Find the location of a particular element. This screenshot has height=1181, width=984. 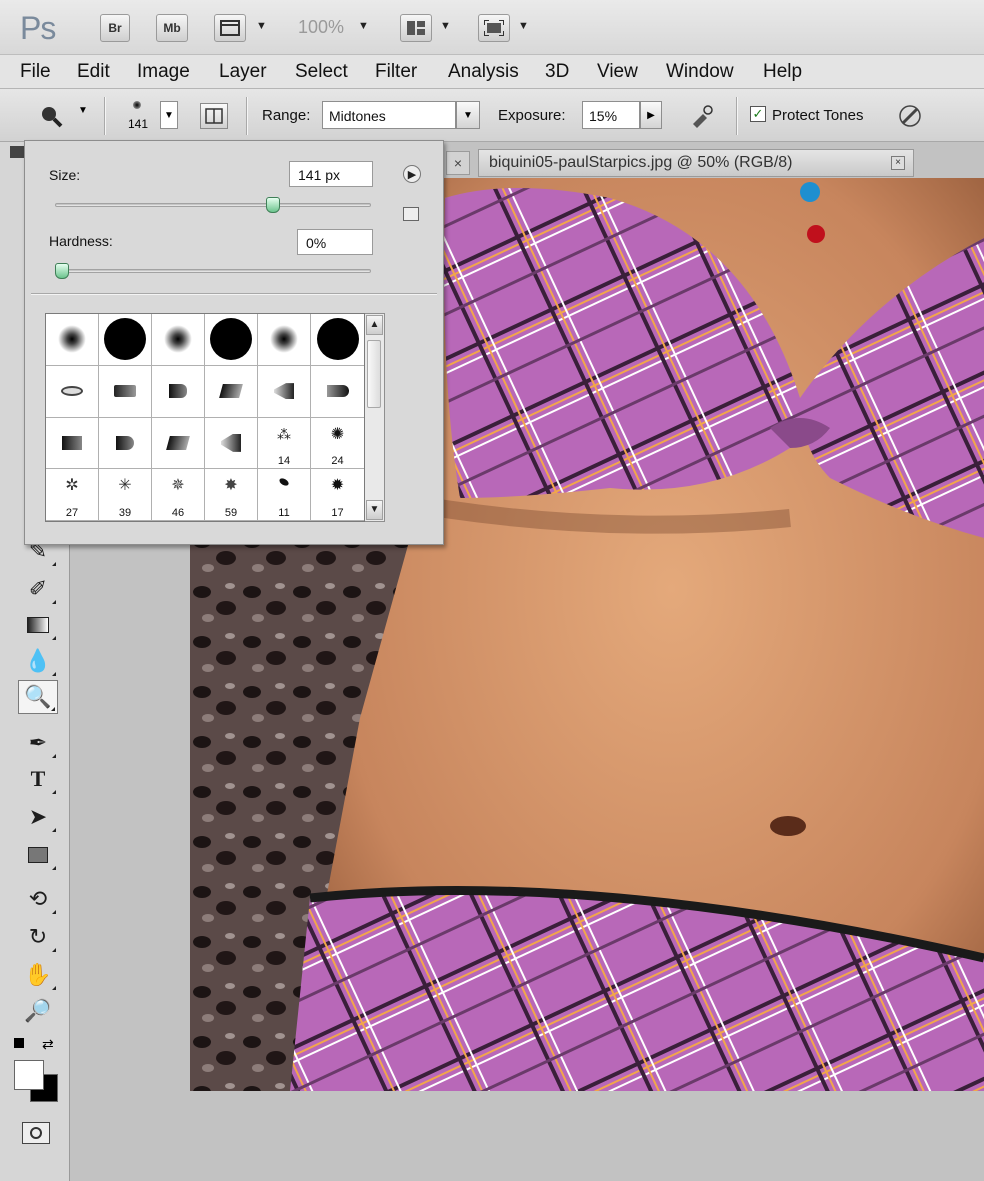

close-previous-tab-button: × is located at coordinates (458, 163).